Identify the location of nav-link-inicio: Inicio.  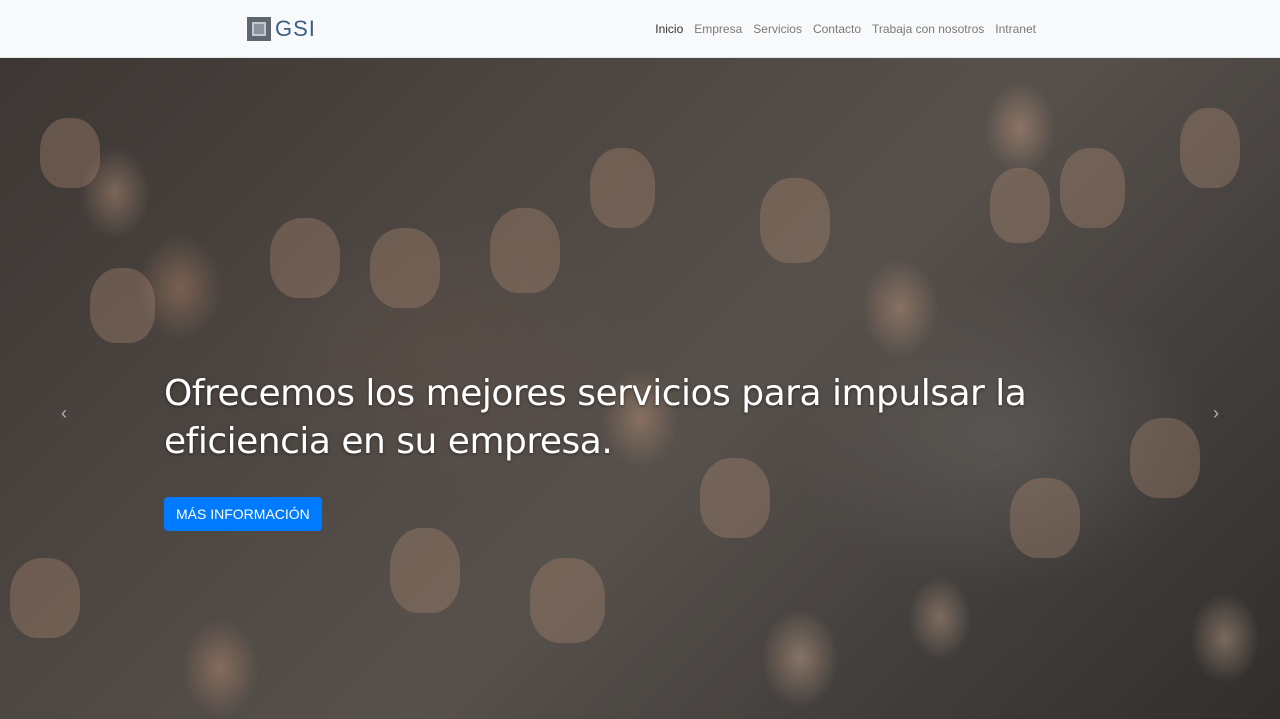
(669, 29).